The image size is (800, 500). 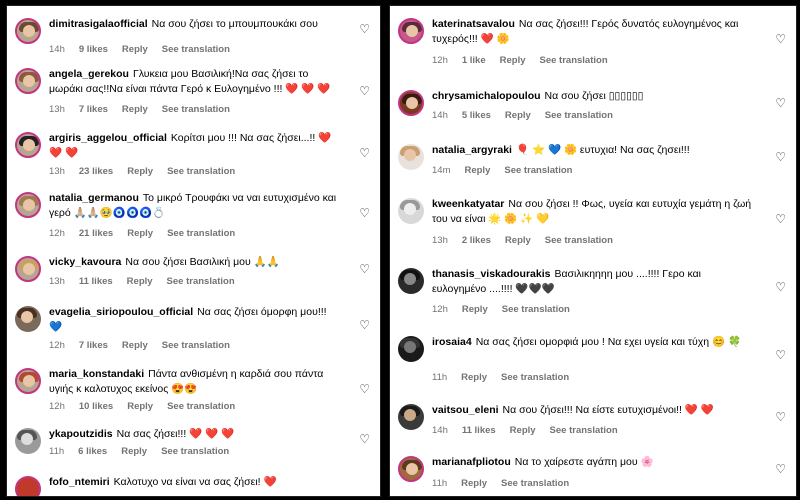 I want to click on comment-username: maria_konstandaki, so click(x=96, y=374).